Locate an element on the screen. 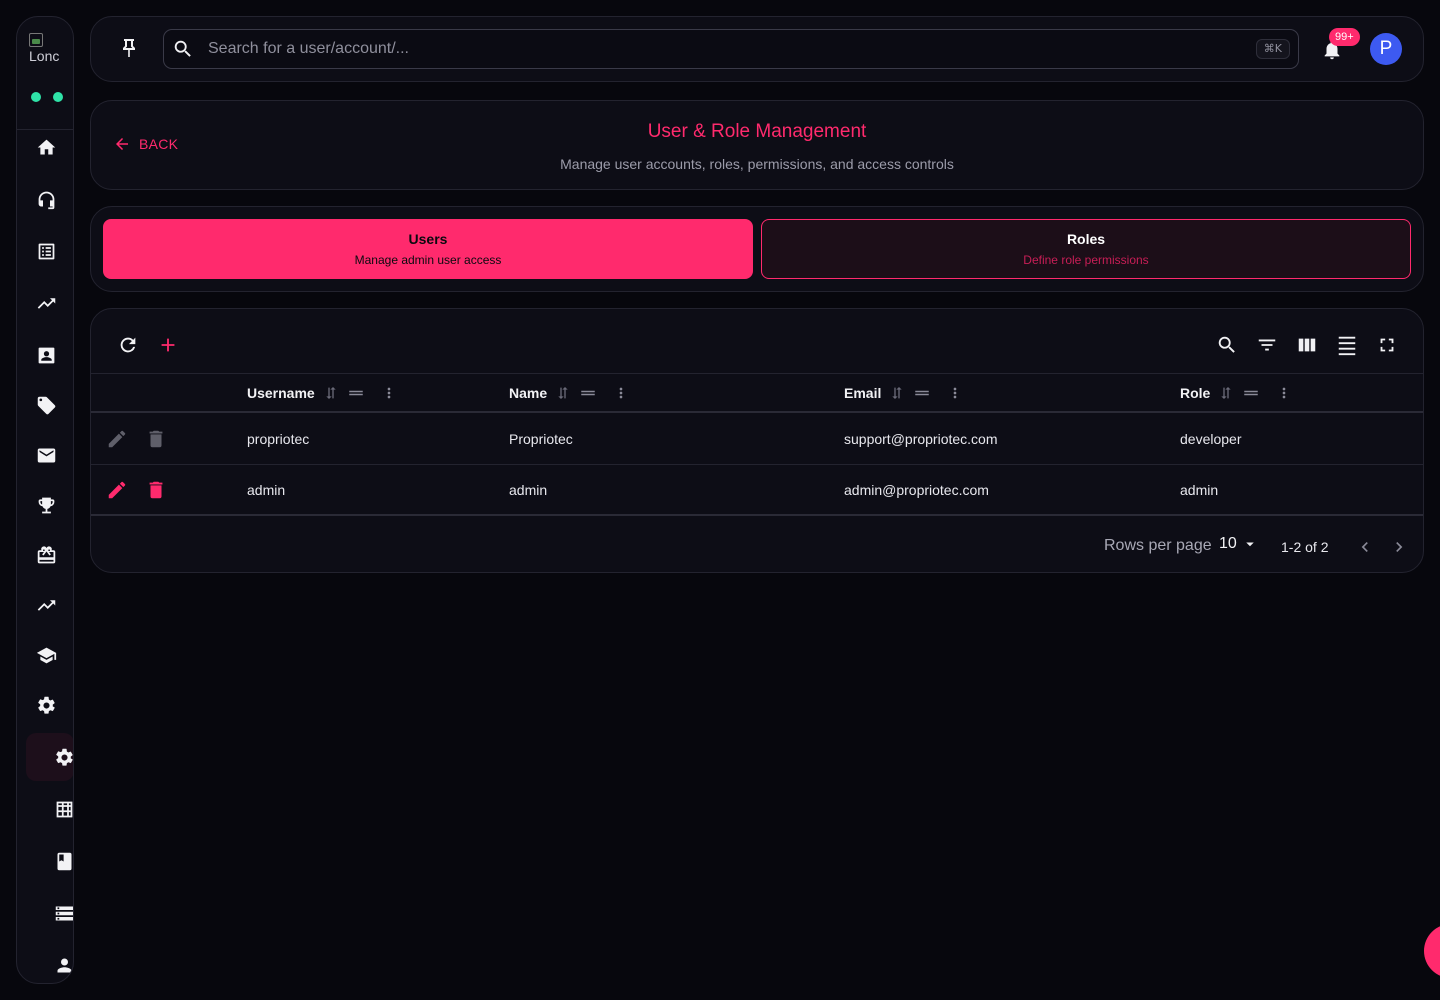  search-shortcut-hint: ⌘K is located at coordinates (1272, 49).